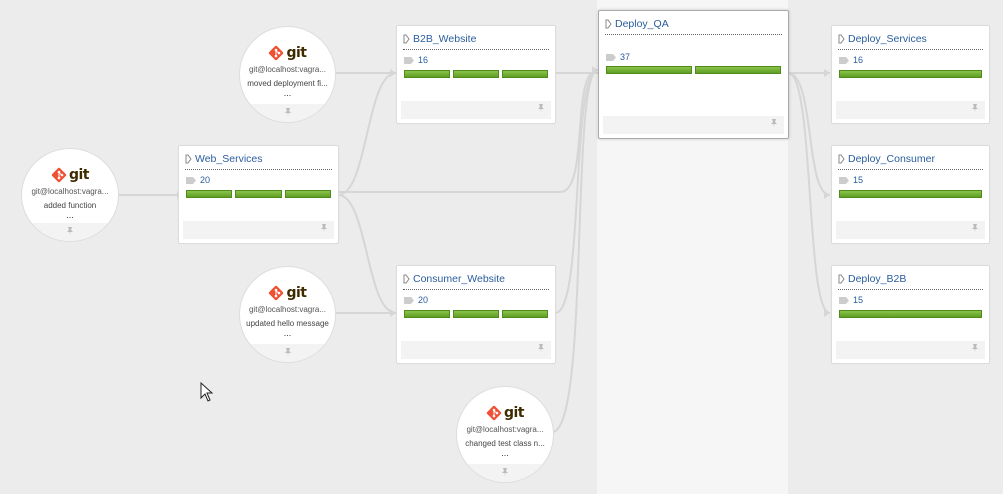 The width and height of the screenshot is (1003, 494). I want to click on pipeline-node-deploy-b2b: Deploy_B2B 15, so click(910, 314).